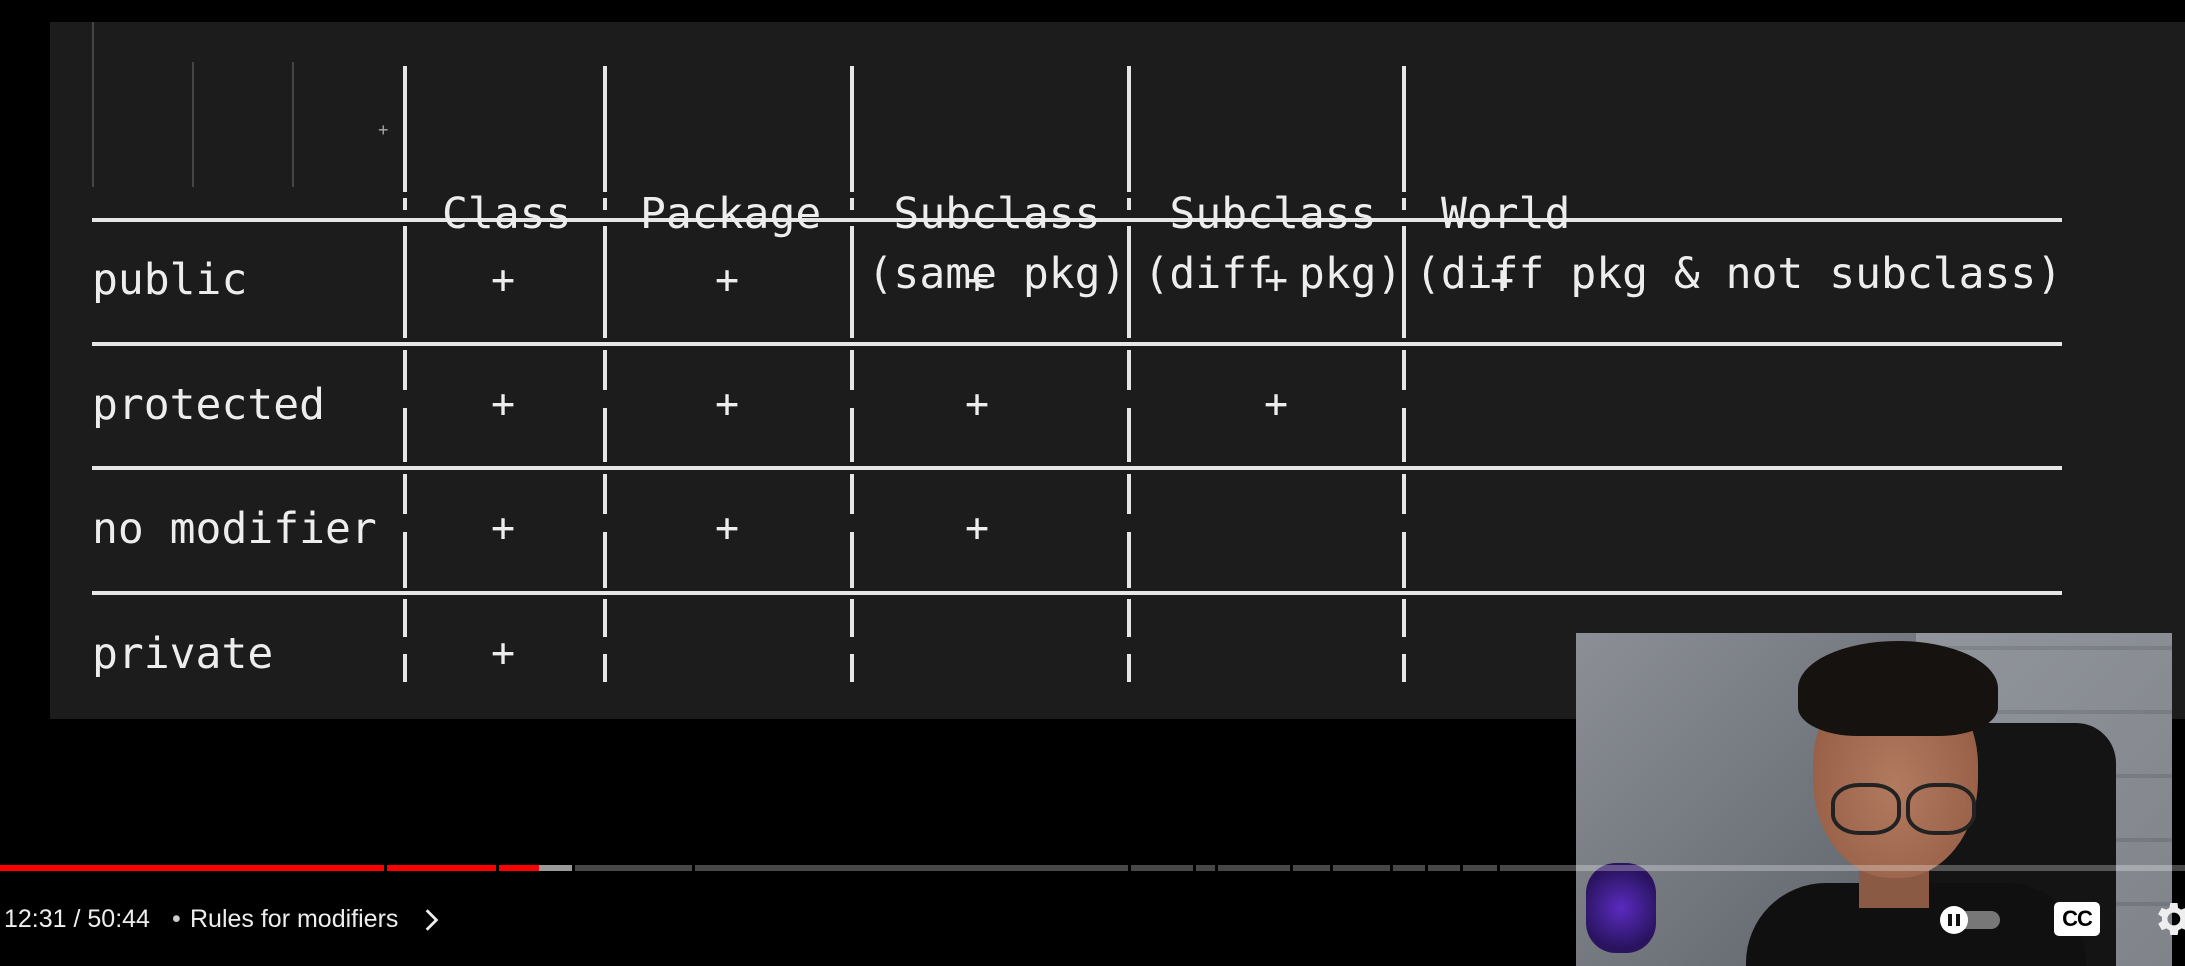 This screenshot has height=966, width=2185. What do you see at coordinates (1971, 920) in the screenshot?
I see `autoplay-toggle` at bounding box center [1971, 920].